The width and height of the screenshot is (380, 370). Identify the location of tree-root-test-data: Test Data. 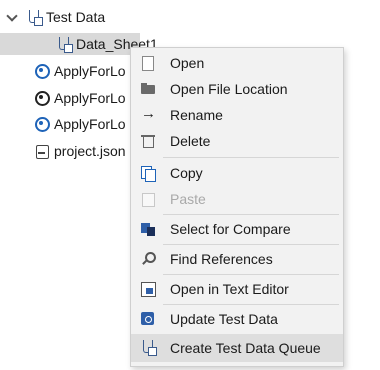
(55, 17).